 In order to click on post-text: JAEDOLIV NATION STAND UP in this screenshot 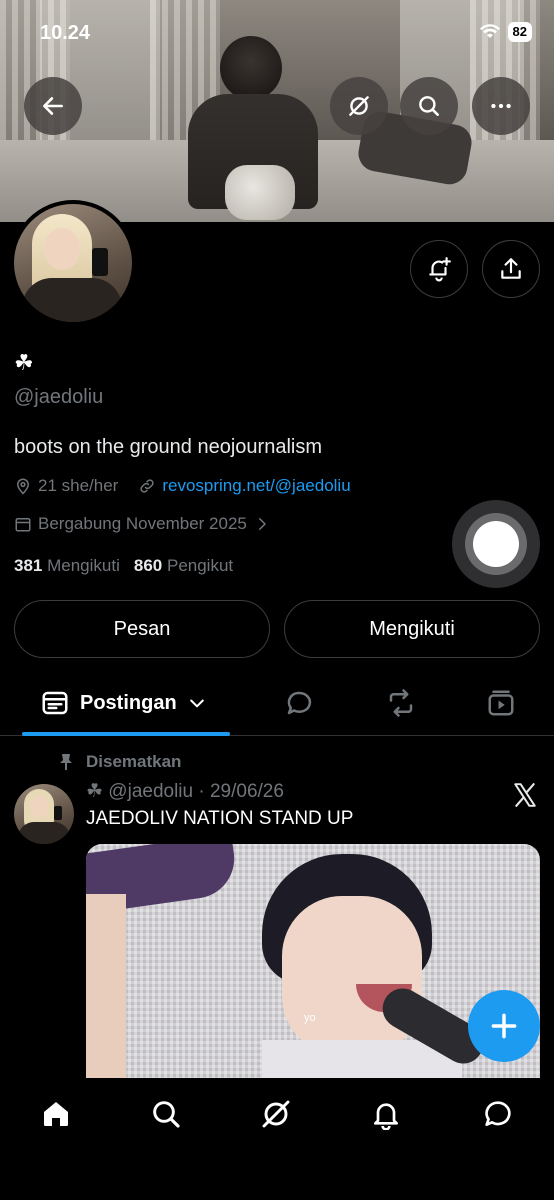, I will do `click(220, 818)`.